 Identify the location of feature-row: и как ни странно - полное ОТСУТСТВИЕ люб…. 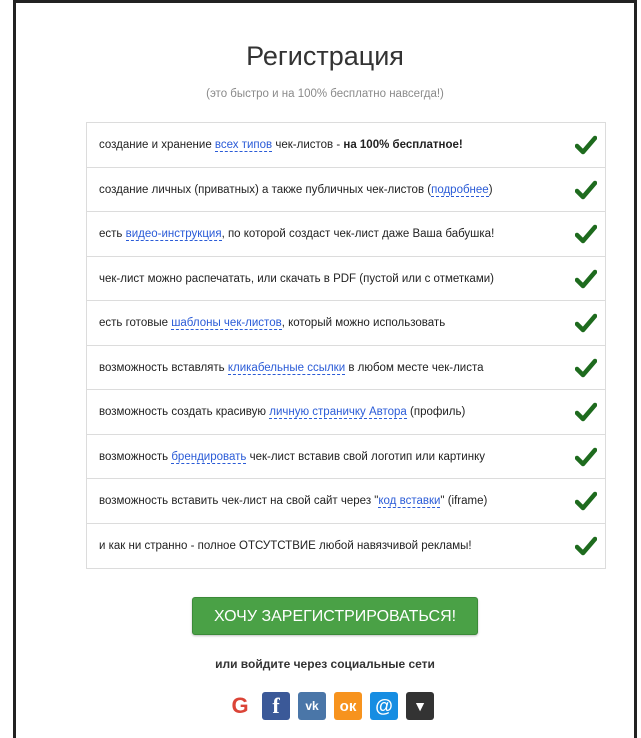
(346, 546).